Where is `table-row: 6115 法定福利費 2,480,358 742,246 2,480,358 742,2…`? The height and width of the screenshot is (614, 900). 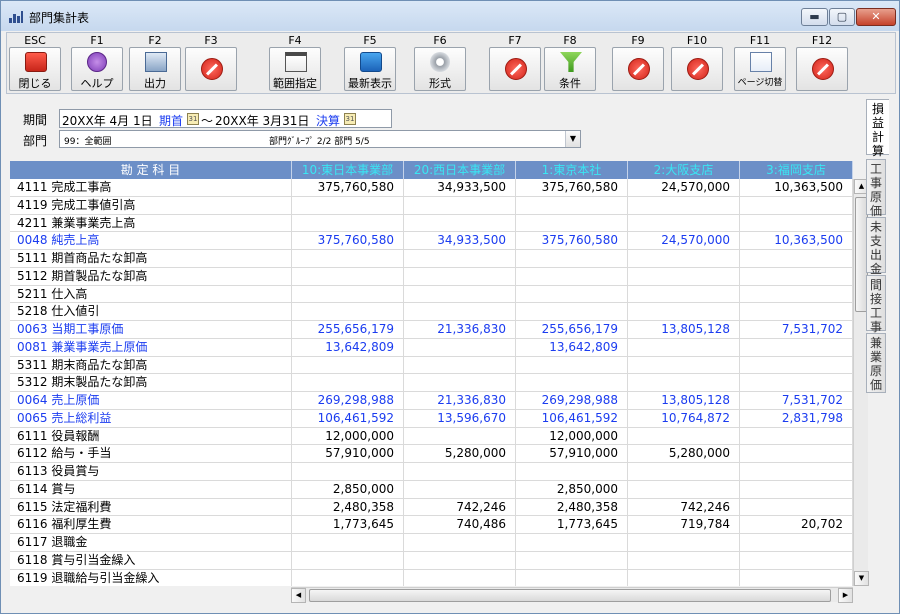
table-row: 6115 法定福利費 2,480,358 742,246 2,480,358 742,2… is located at coordinates (431, 507).